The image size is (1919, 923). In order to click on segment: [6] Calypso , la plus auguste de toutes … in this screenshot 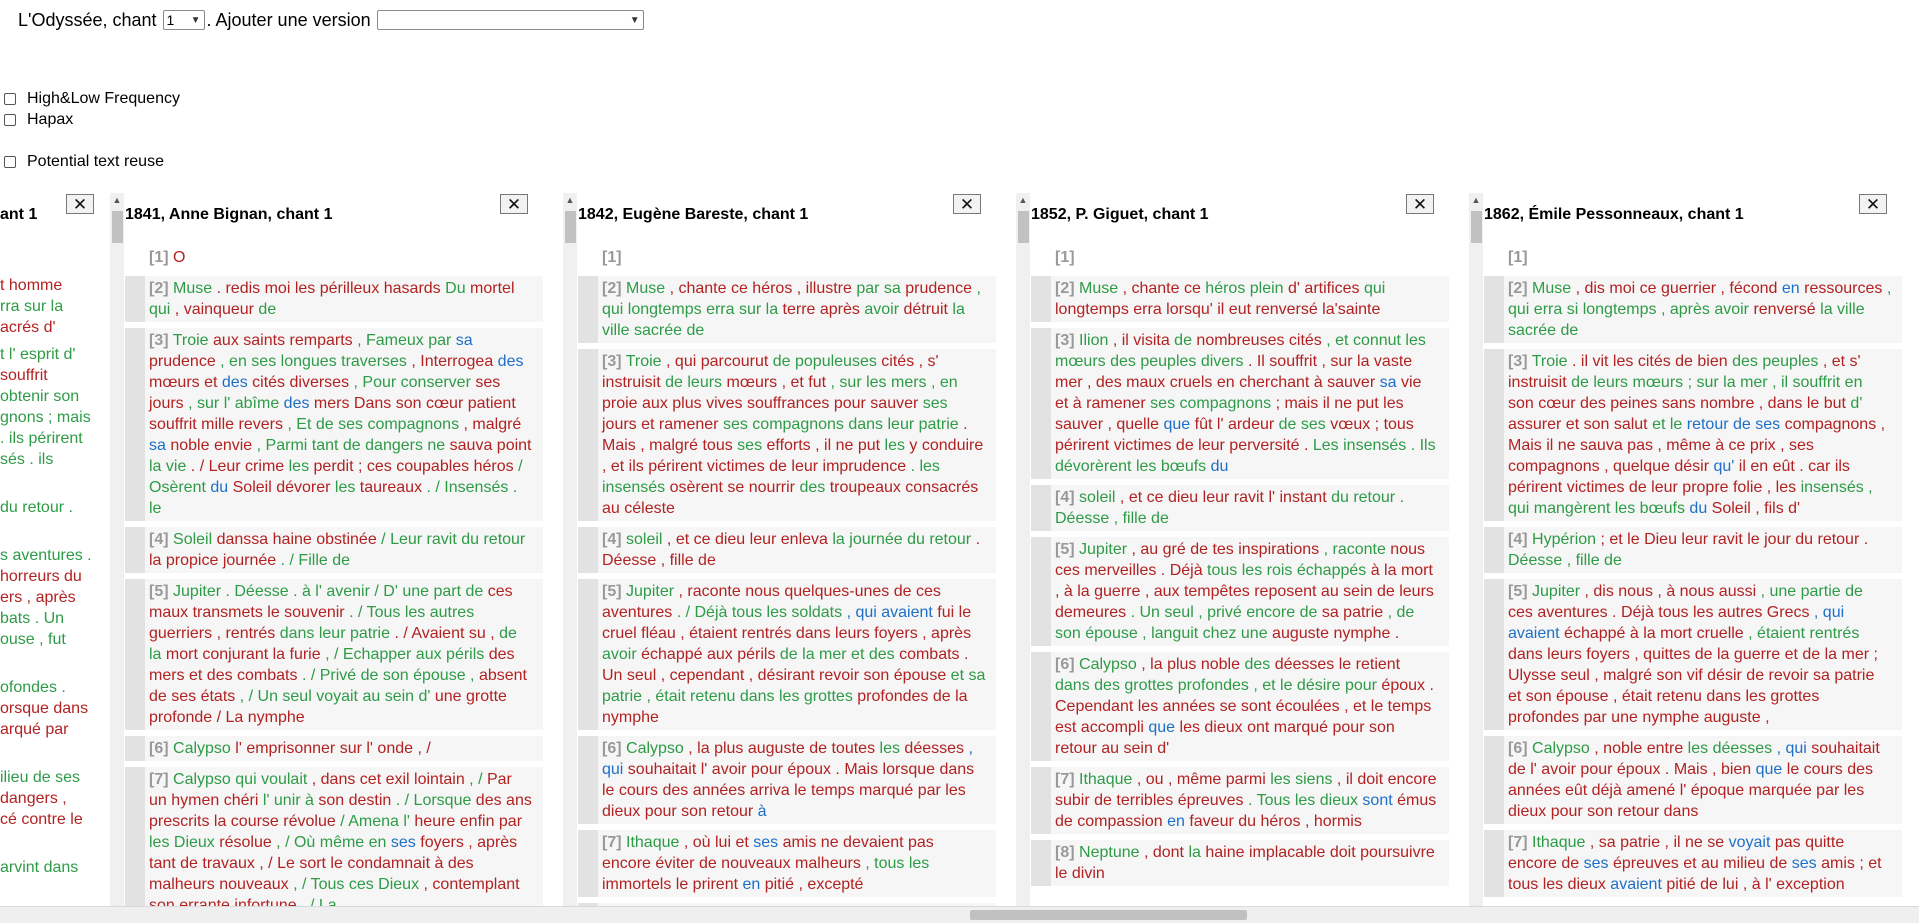, I will do `click(787, 780)`.